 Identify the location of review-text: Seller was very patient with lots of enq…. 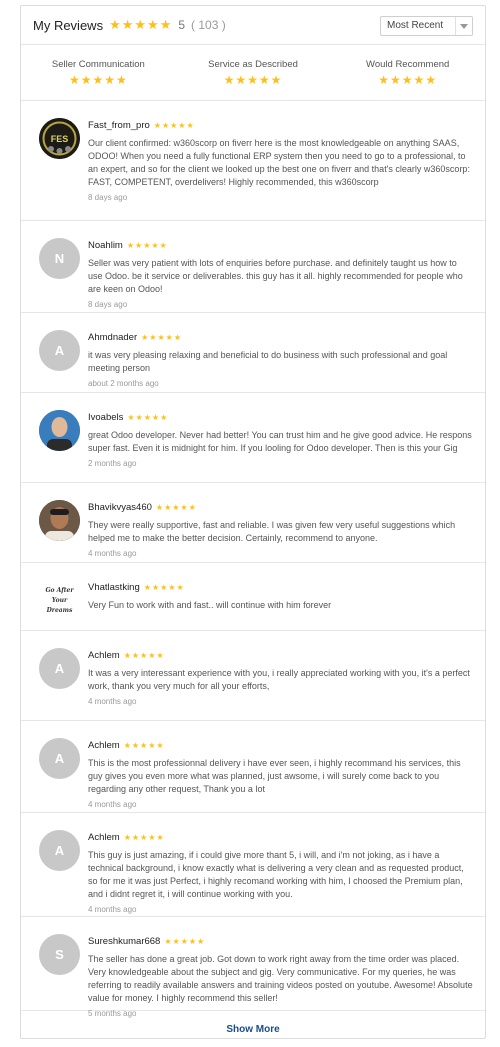
(275, 276).